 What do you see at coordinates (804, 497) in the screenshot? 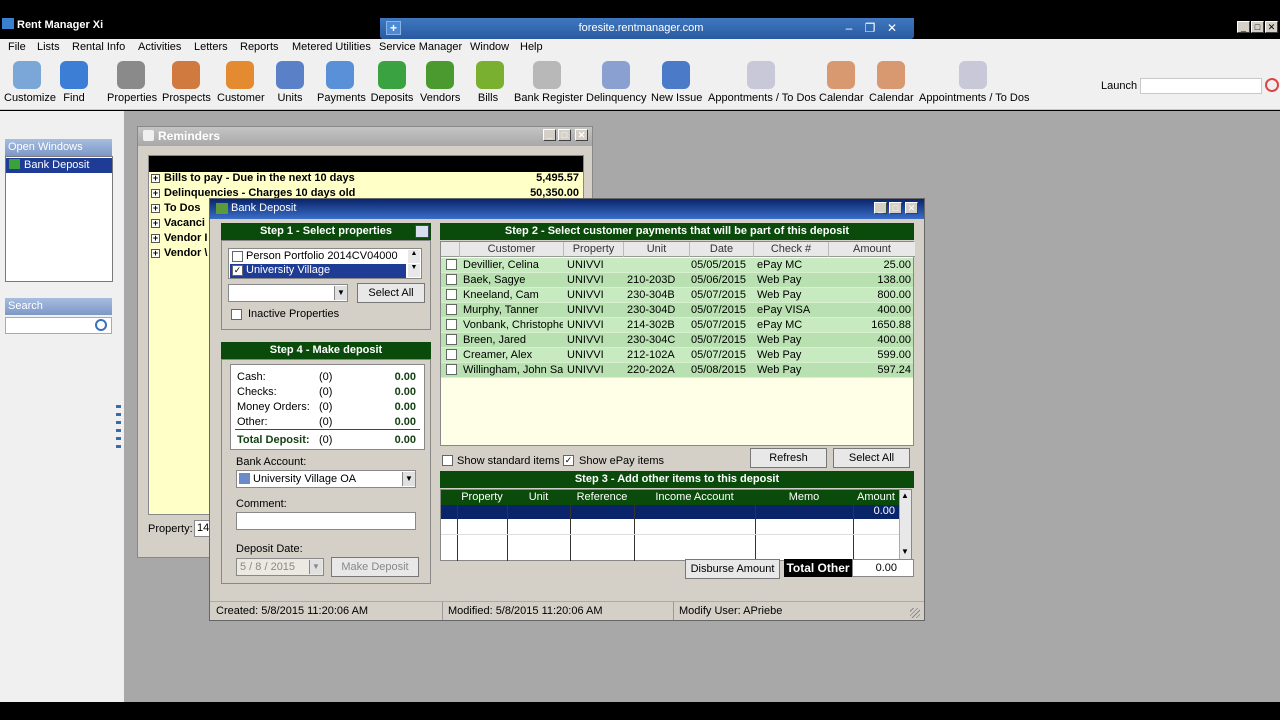
I see `other-header-memo: Memo` at bounding box center [804, 497].